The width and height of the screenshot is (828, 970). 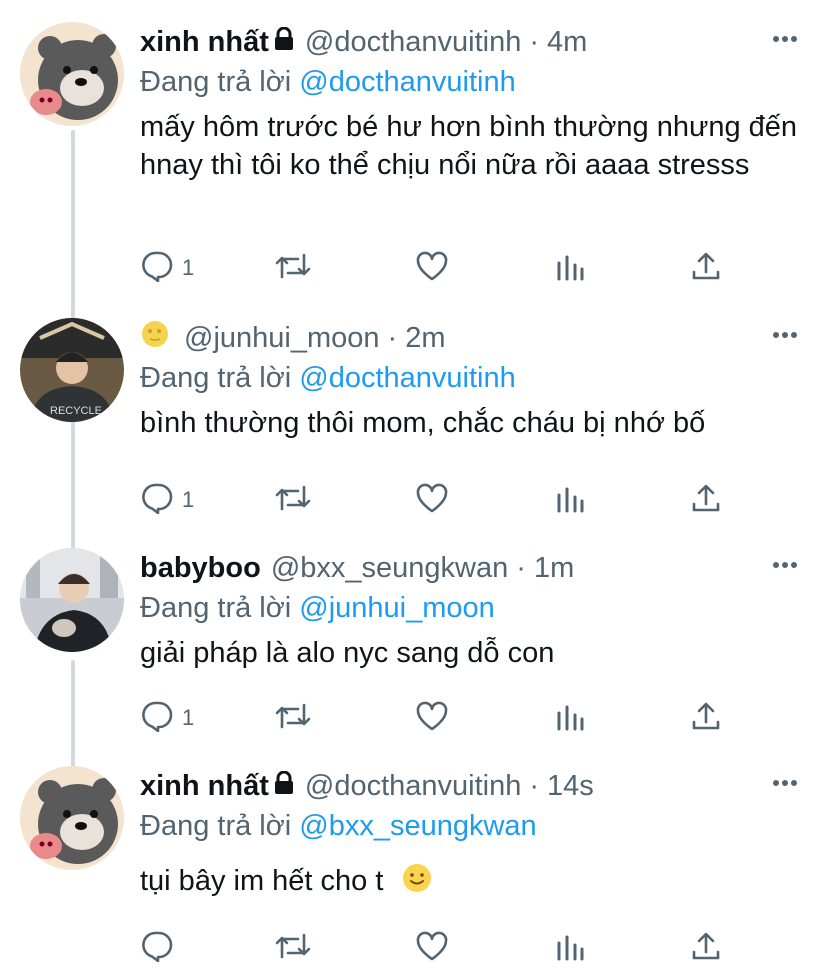 What do you see at coordinates (76, 411) in the screenshot?
I see `svg-text: RECYCLE` at bounding box center [76, 411].